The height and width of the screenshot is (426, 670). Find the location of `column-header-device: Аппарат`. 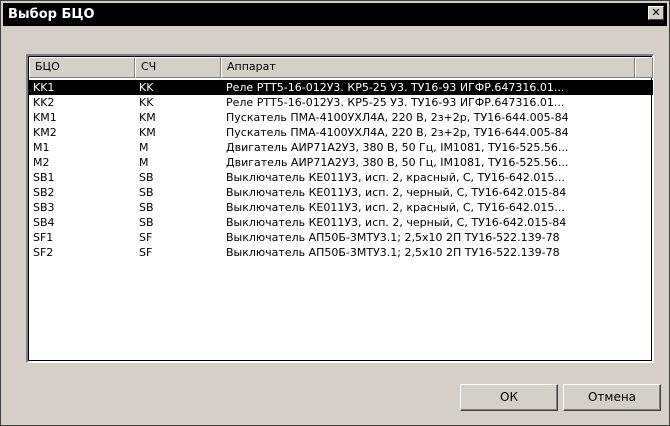

column-header-device: Аппарат is located at coordinates (428, 67).